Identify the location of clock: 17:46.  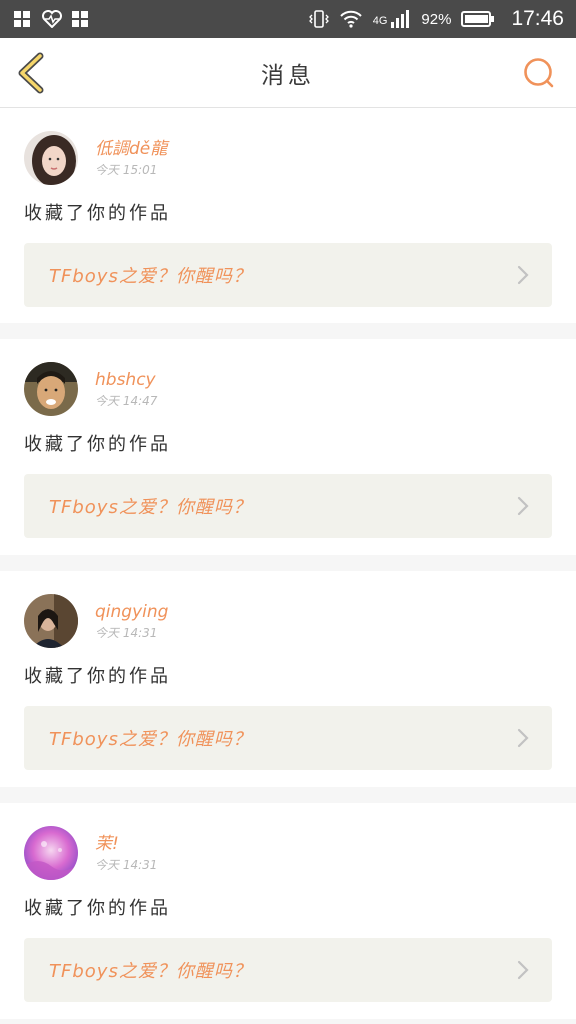
(537, 18).